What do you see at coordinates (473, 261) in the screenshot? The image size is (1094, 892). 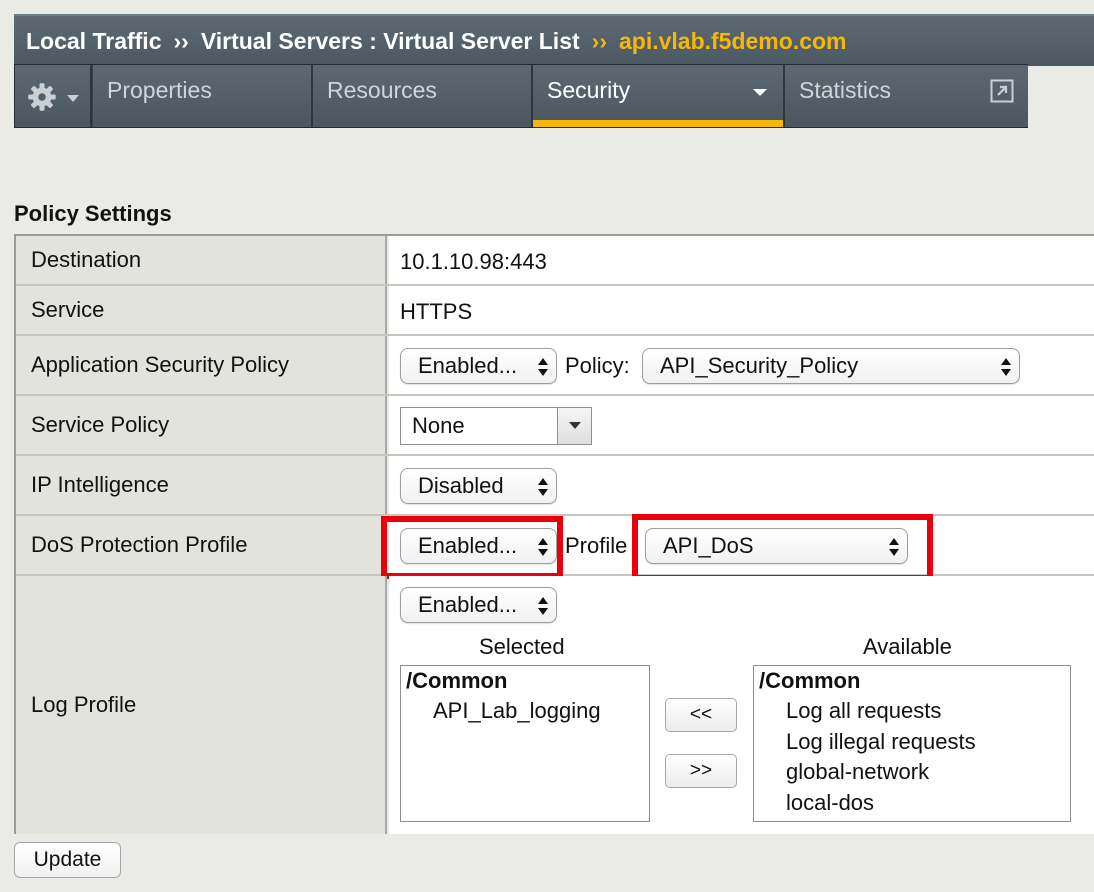 I see `destination-value: 10.1.10.98:443` at bounding box center [473, 261].